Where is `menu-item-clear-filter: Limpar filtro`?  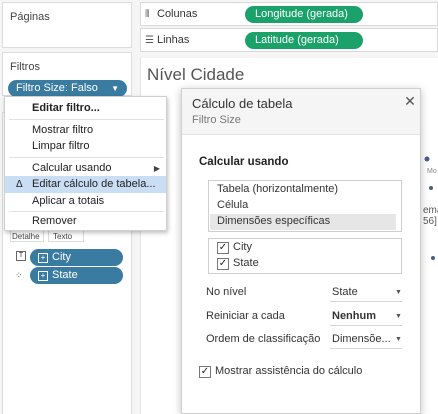
menu-item-clear-filter: Limpar filtro is located at coordinates (85, 146).